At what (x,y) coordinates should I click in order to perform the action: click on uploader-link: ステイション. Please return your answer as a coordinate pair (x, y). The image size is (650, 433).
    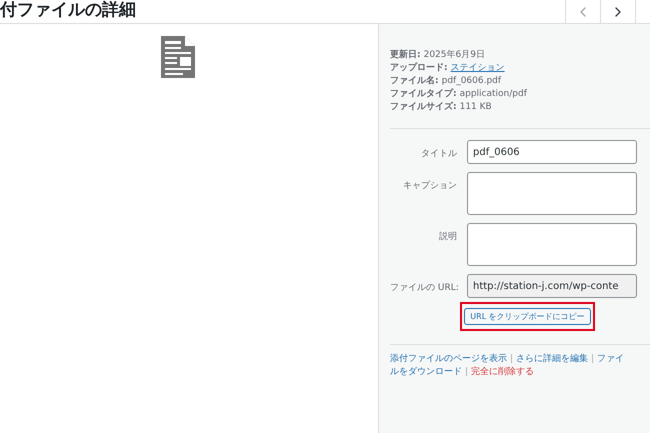
    Looking at the image, I should click on (477, 68).